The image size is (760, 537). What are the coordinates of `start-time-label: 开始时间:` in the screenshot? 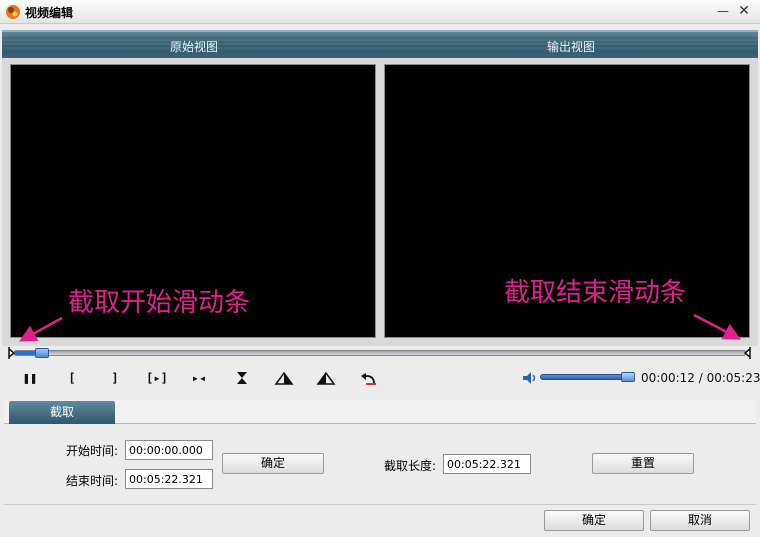 It's located at (92, 451).